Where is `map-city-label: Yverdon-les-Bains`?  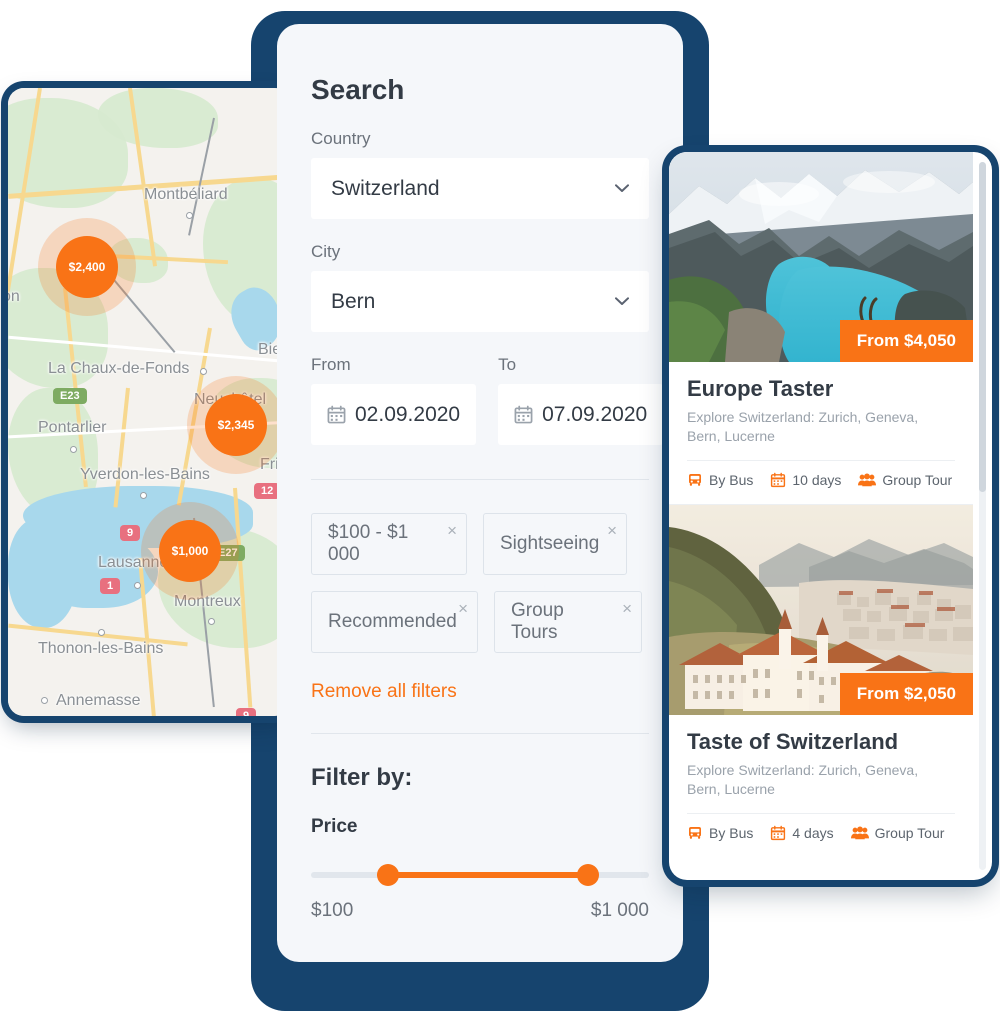
map-city-label: Yverdon-les-Bains is located at coordinates (145, 474).